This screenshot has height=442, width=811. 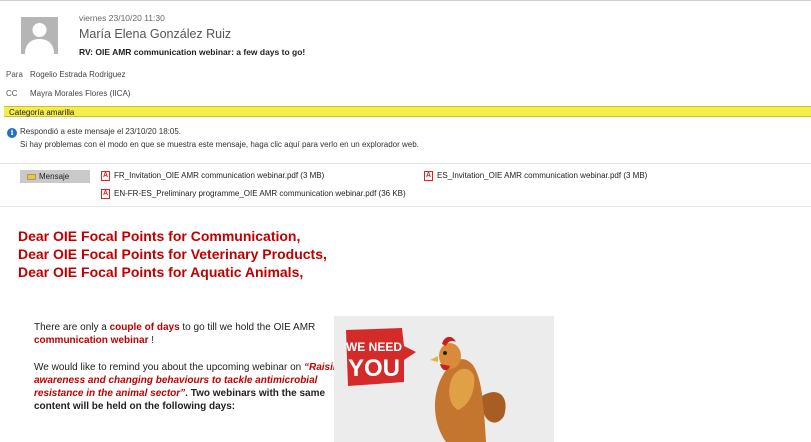 I want to click on sender-avatar, so click(x=39, y=35).